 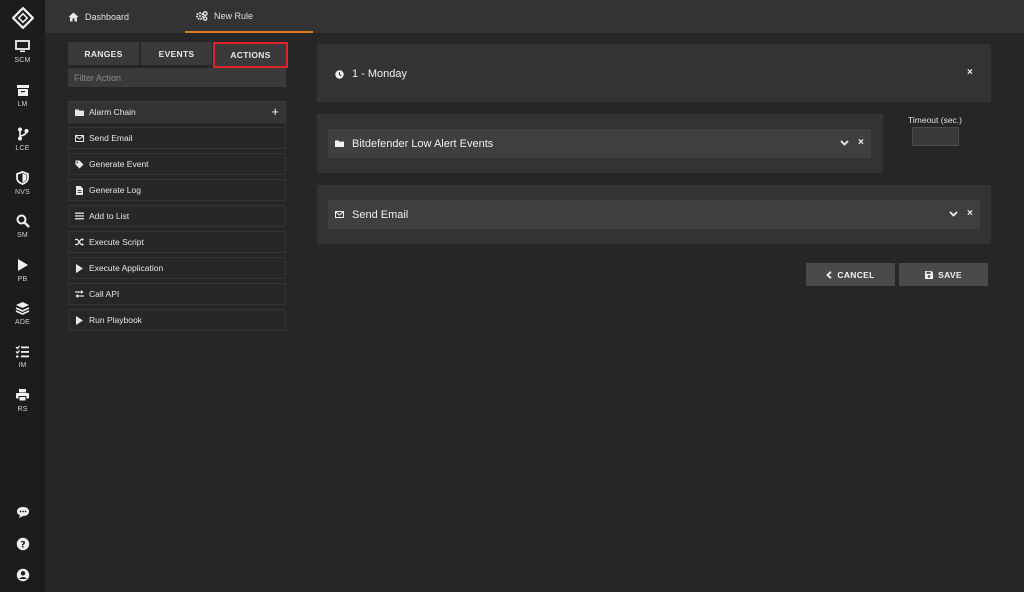 What do you see at coordinates (935, 136) in the screenshot?
I see `timeout-input` at bounding box center [935, 136].